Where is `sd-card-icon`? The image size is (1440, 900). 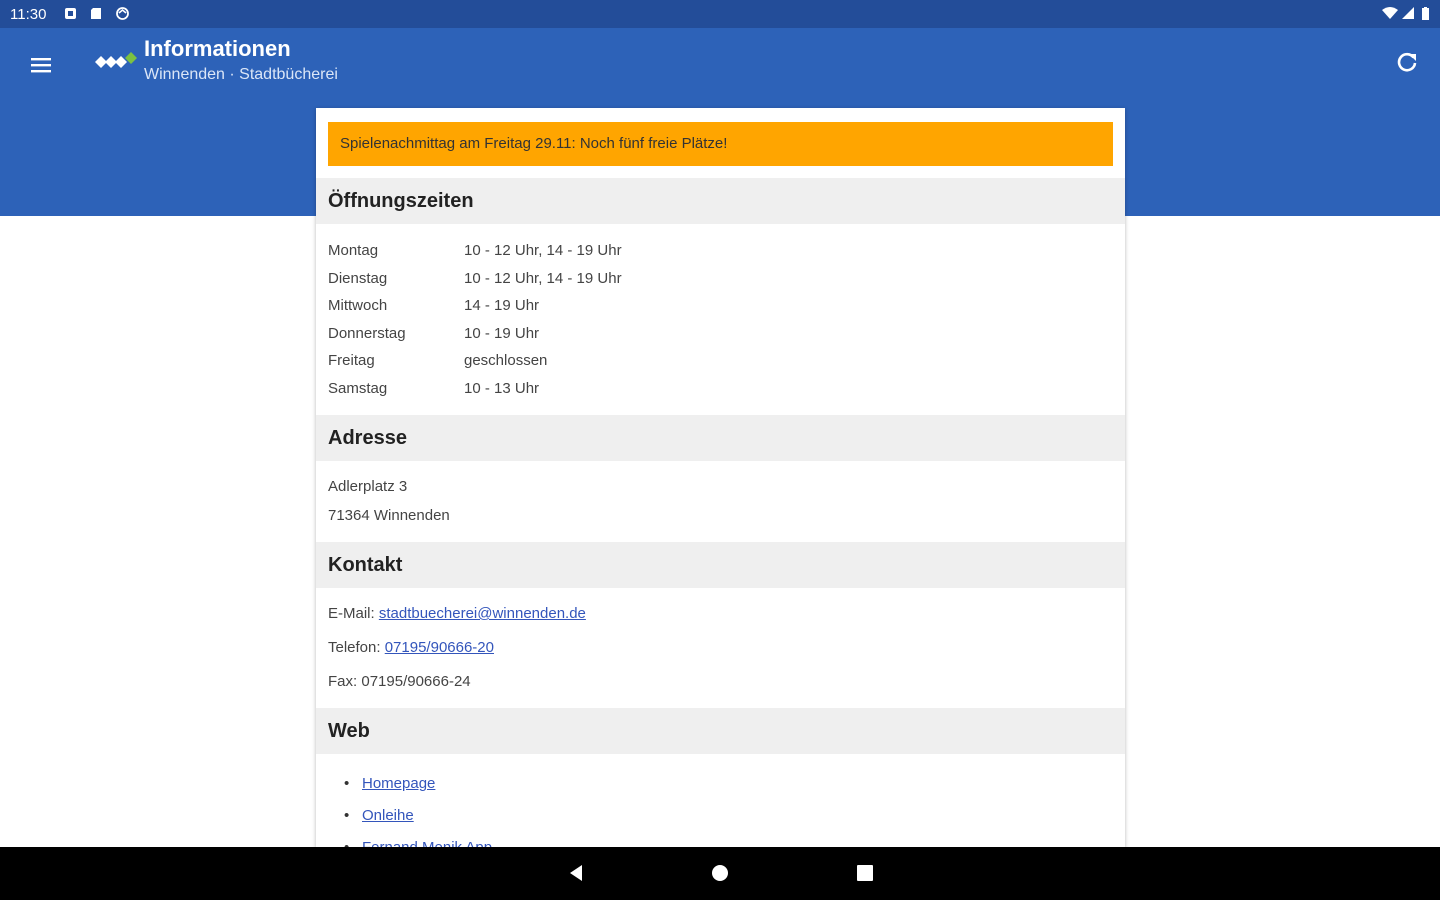
sd-card-icon is located at coordinates (96, 13).